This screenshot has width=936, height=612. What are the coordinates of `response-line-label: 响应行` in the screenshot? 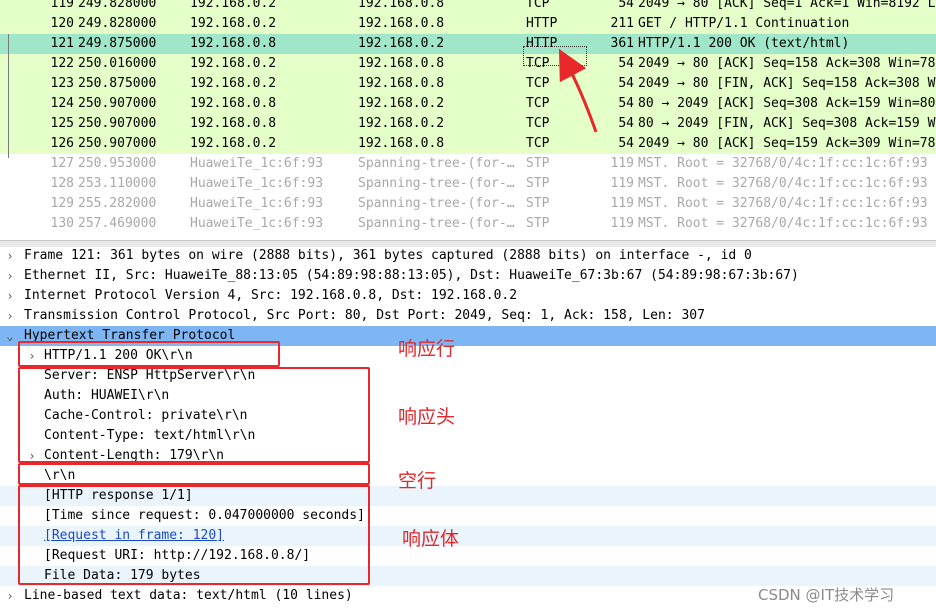 It's located at (427, 349).